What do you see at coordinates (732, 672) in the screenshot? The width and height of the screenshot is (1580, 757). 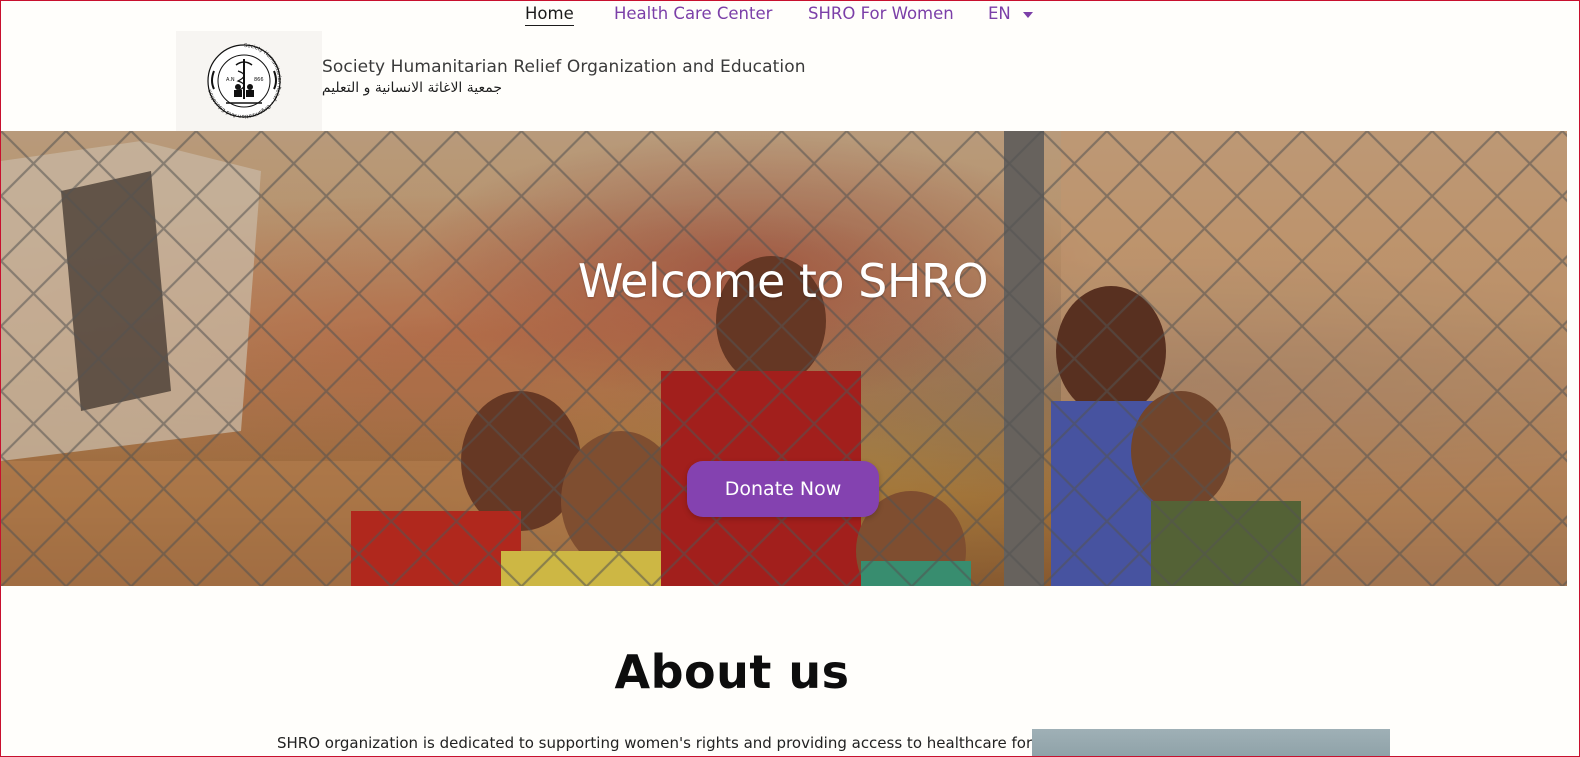 I see `about-title: About us` at bounding box center [732, 672].